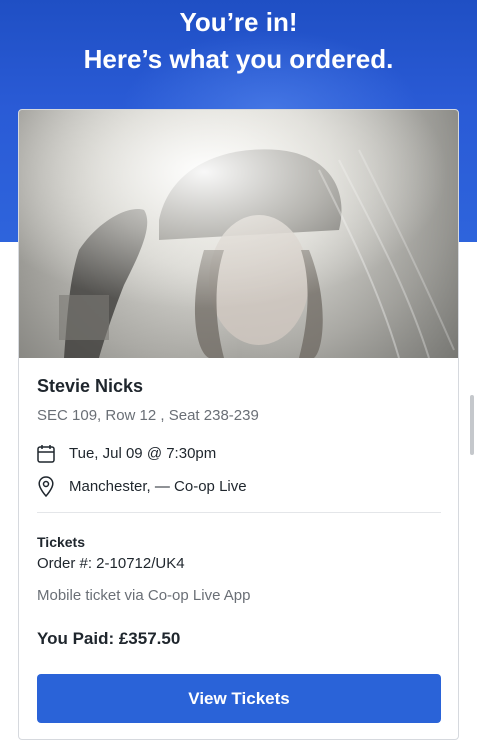  What do you see at coordinates (46, 486) in the screenshot?
I see `map-pin-icon` at bounding box center [46, 486].